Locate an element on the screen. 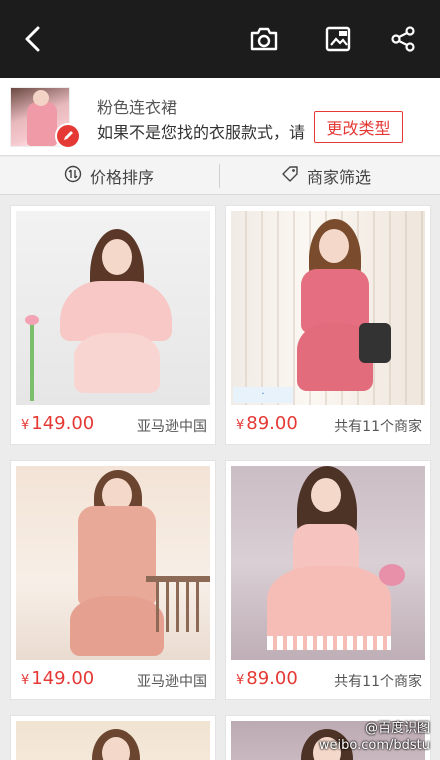  price-sort-label: 价格排序 is located at coordinates (122, 177).